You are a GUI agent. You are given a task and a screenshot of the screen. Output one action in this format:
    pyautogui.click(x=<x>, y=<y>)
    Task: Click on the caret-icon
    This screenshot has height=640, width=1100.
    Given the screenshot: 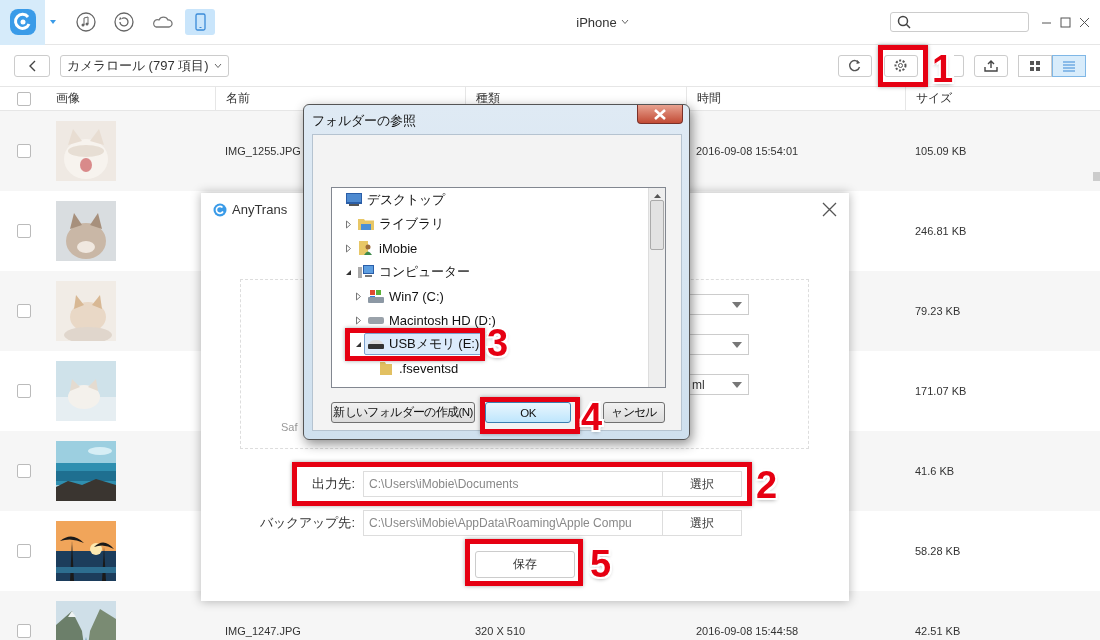 What is the action you would take?
    pyautogui.click(x=53, y=22)
    